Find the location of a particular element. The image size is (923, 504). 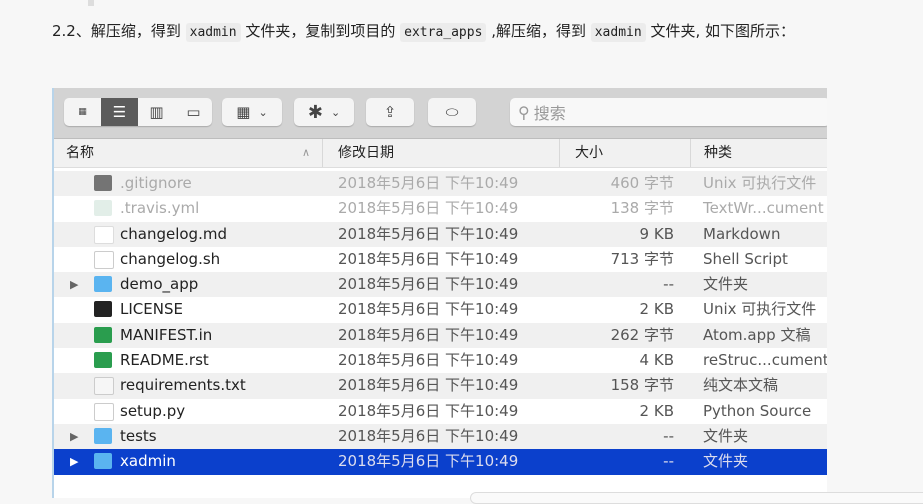

file-kind: 纯文本文稿 is located at coordinates (741, 385).